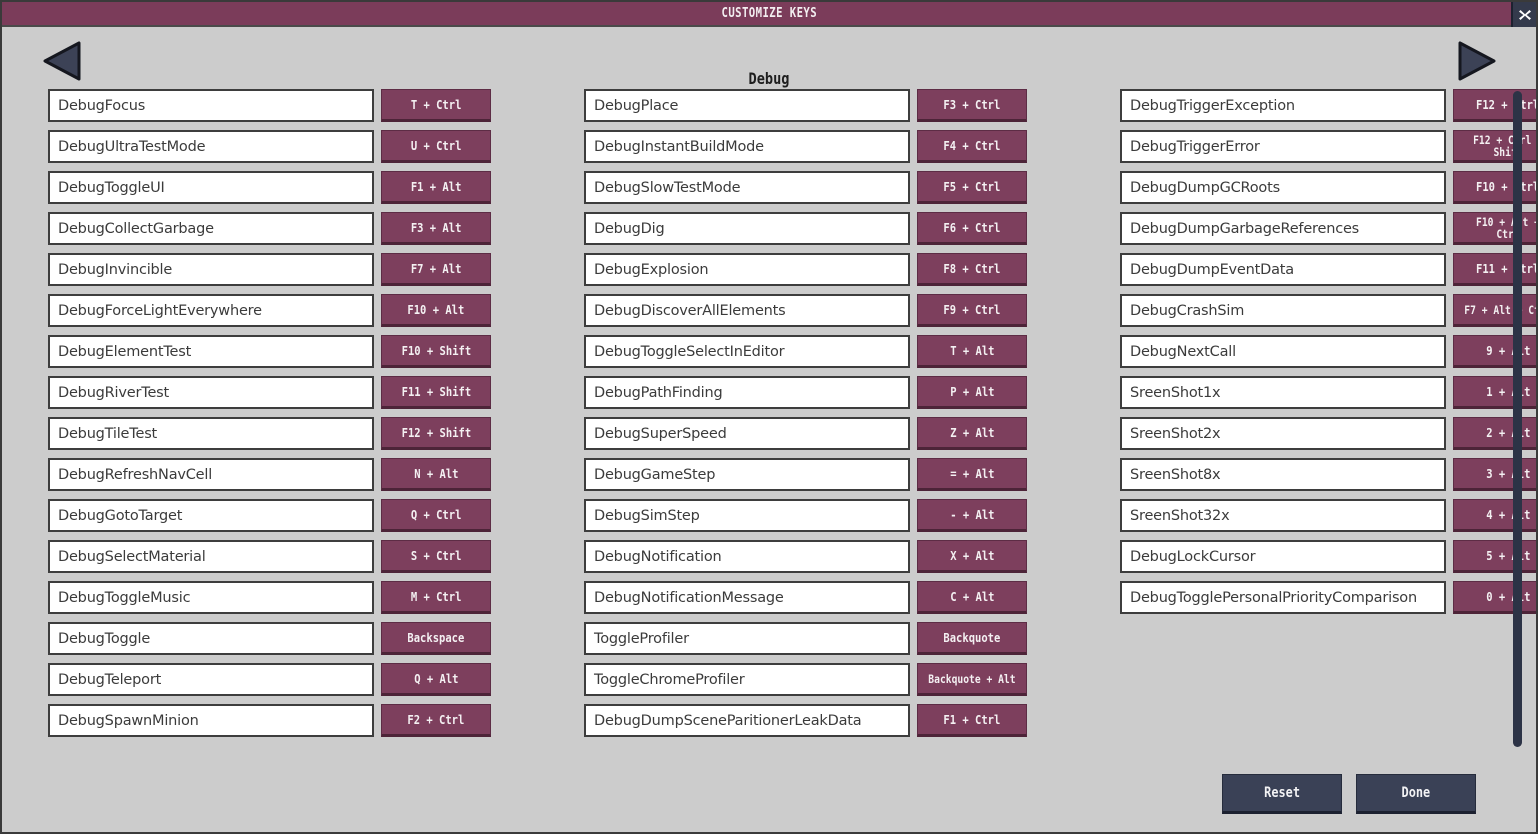 The height and width of the screenshot is (834, 1538). What do you see at coordinates (747, 433) in the screenshot?
I see `action-name-field: DebugSuperSpeed` at bounding box center [747, 433].